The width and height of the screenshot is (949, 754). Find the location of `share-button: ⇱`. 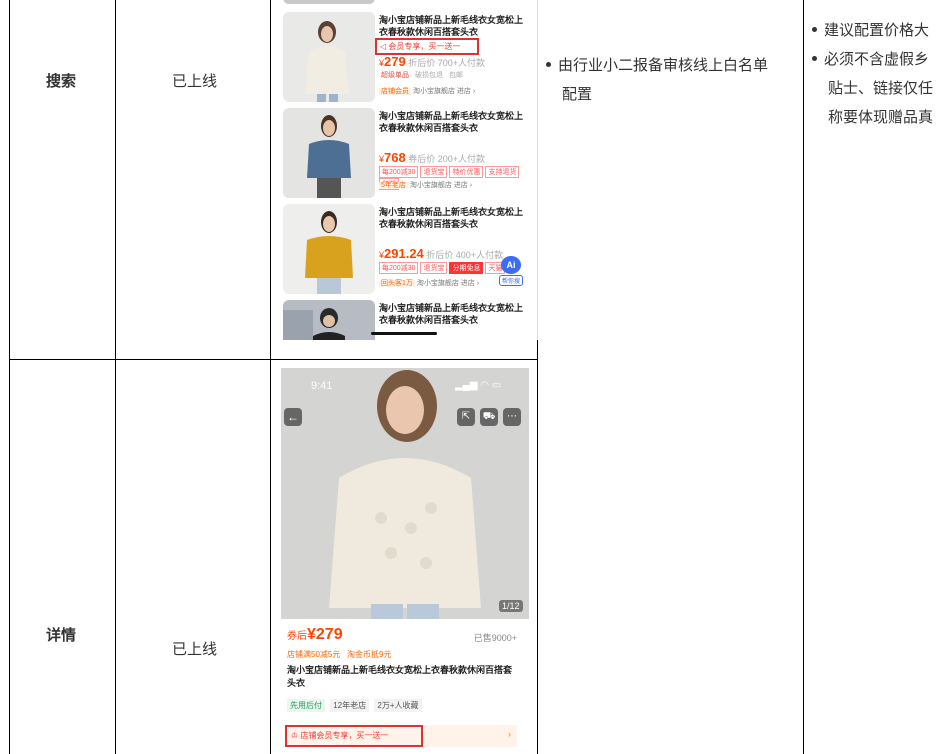

share-button: ⇱ is located at coordinates (466, 417).